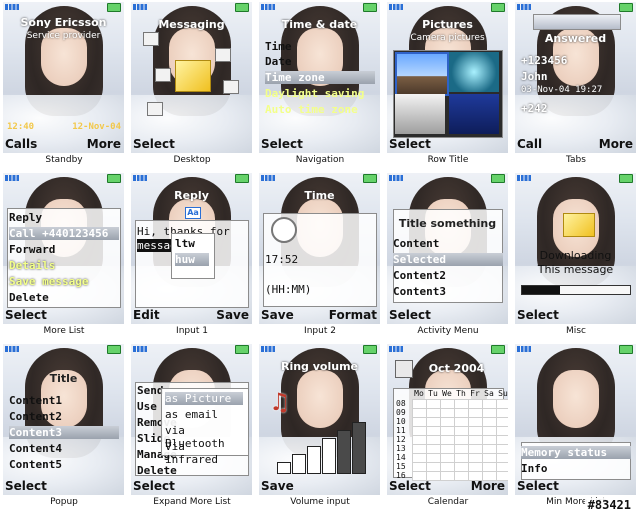  What do you see at coordinates (323, 448) in the screenshot?
I see `volume-bars` at bounding box center [323, 448].